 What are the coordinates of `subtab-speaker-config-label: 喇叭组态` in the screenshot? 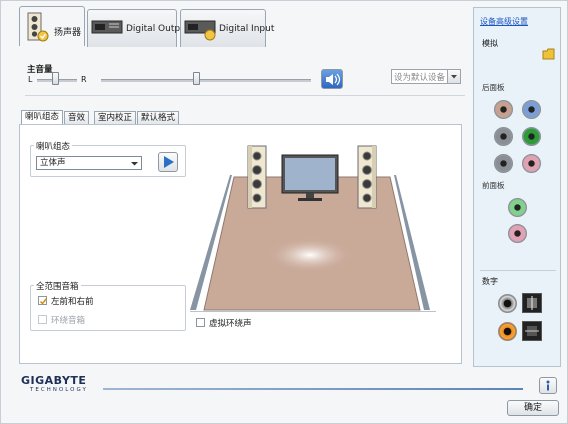 It's located at (42, 117).